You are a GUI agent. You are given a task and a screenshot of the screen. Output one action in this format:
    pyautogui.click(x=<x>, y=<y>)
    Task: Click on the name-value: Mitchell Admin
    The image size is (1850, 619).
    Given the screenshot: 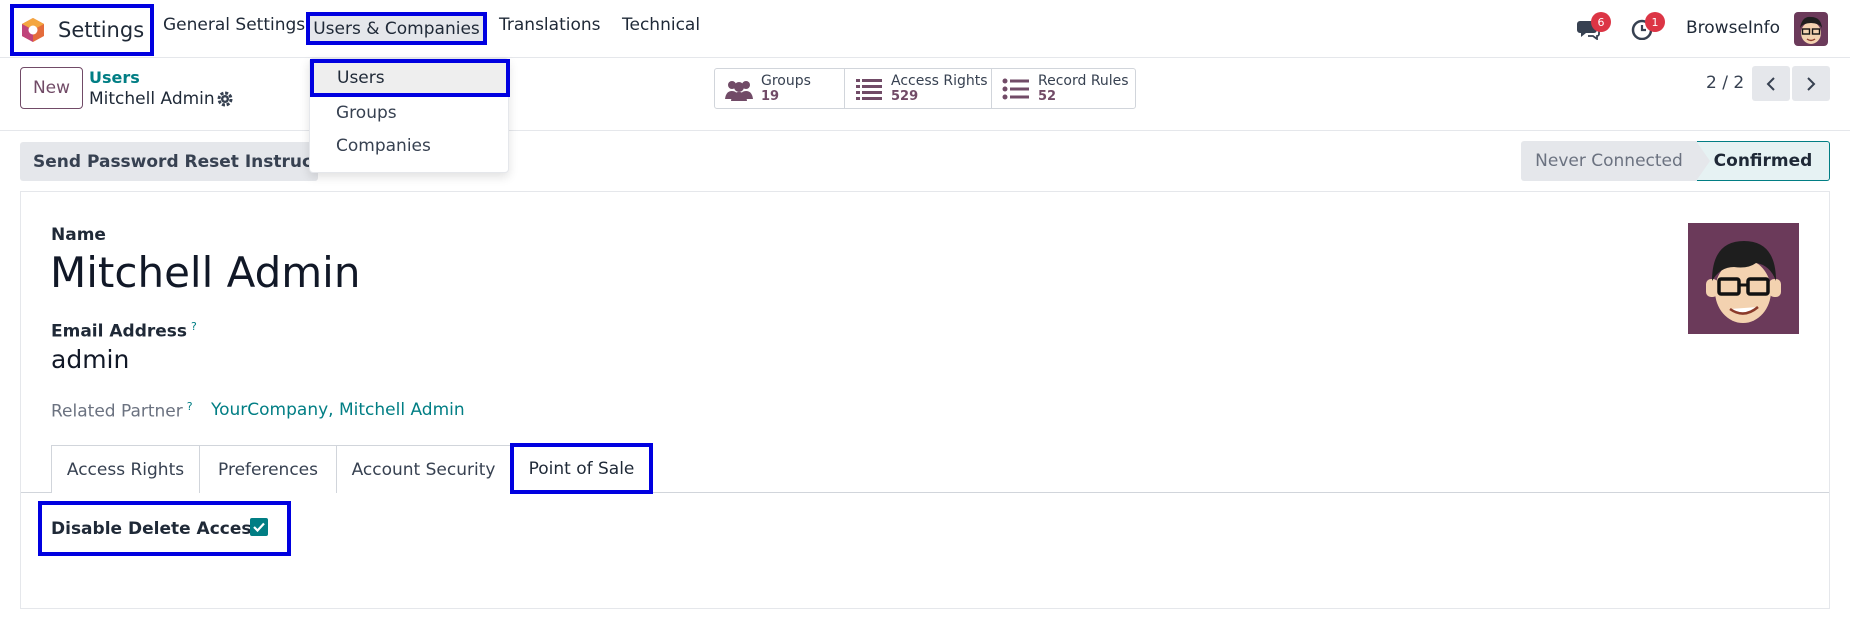 What is the action you would take?
    pyautogui.click(x=205, y=272)
    